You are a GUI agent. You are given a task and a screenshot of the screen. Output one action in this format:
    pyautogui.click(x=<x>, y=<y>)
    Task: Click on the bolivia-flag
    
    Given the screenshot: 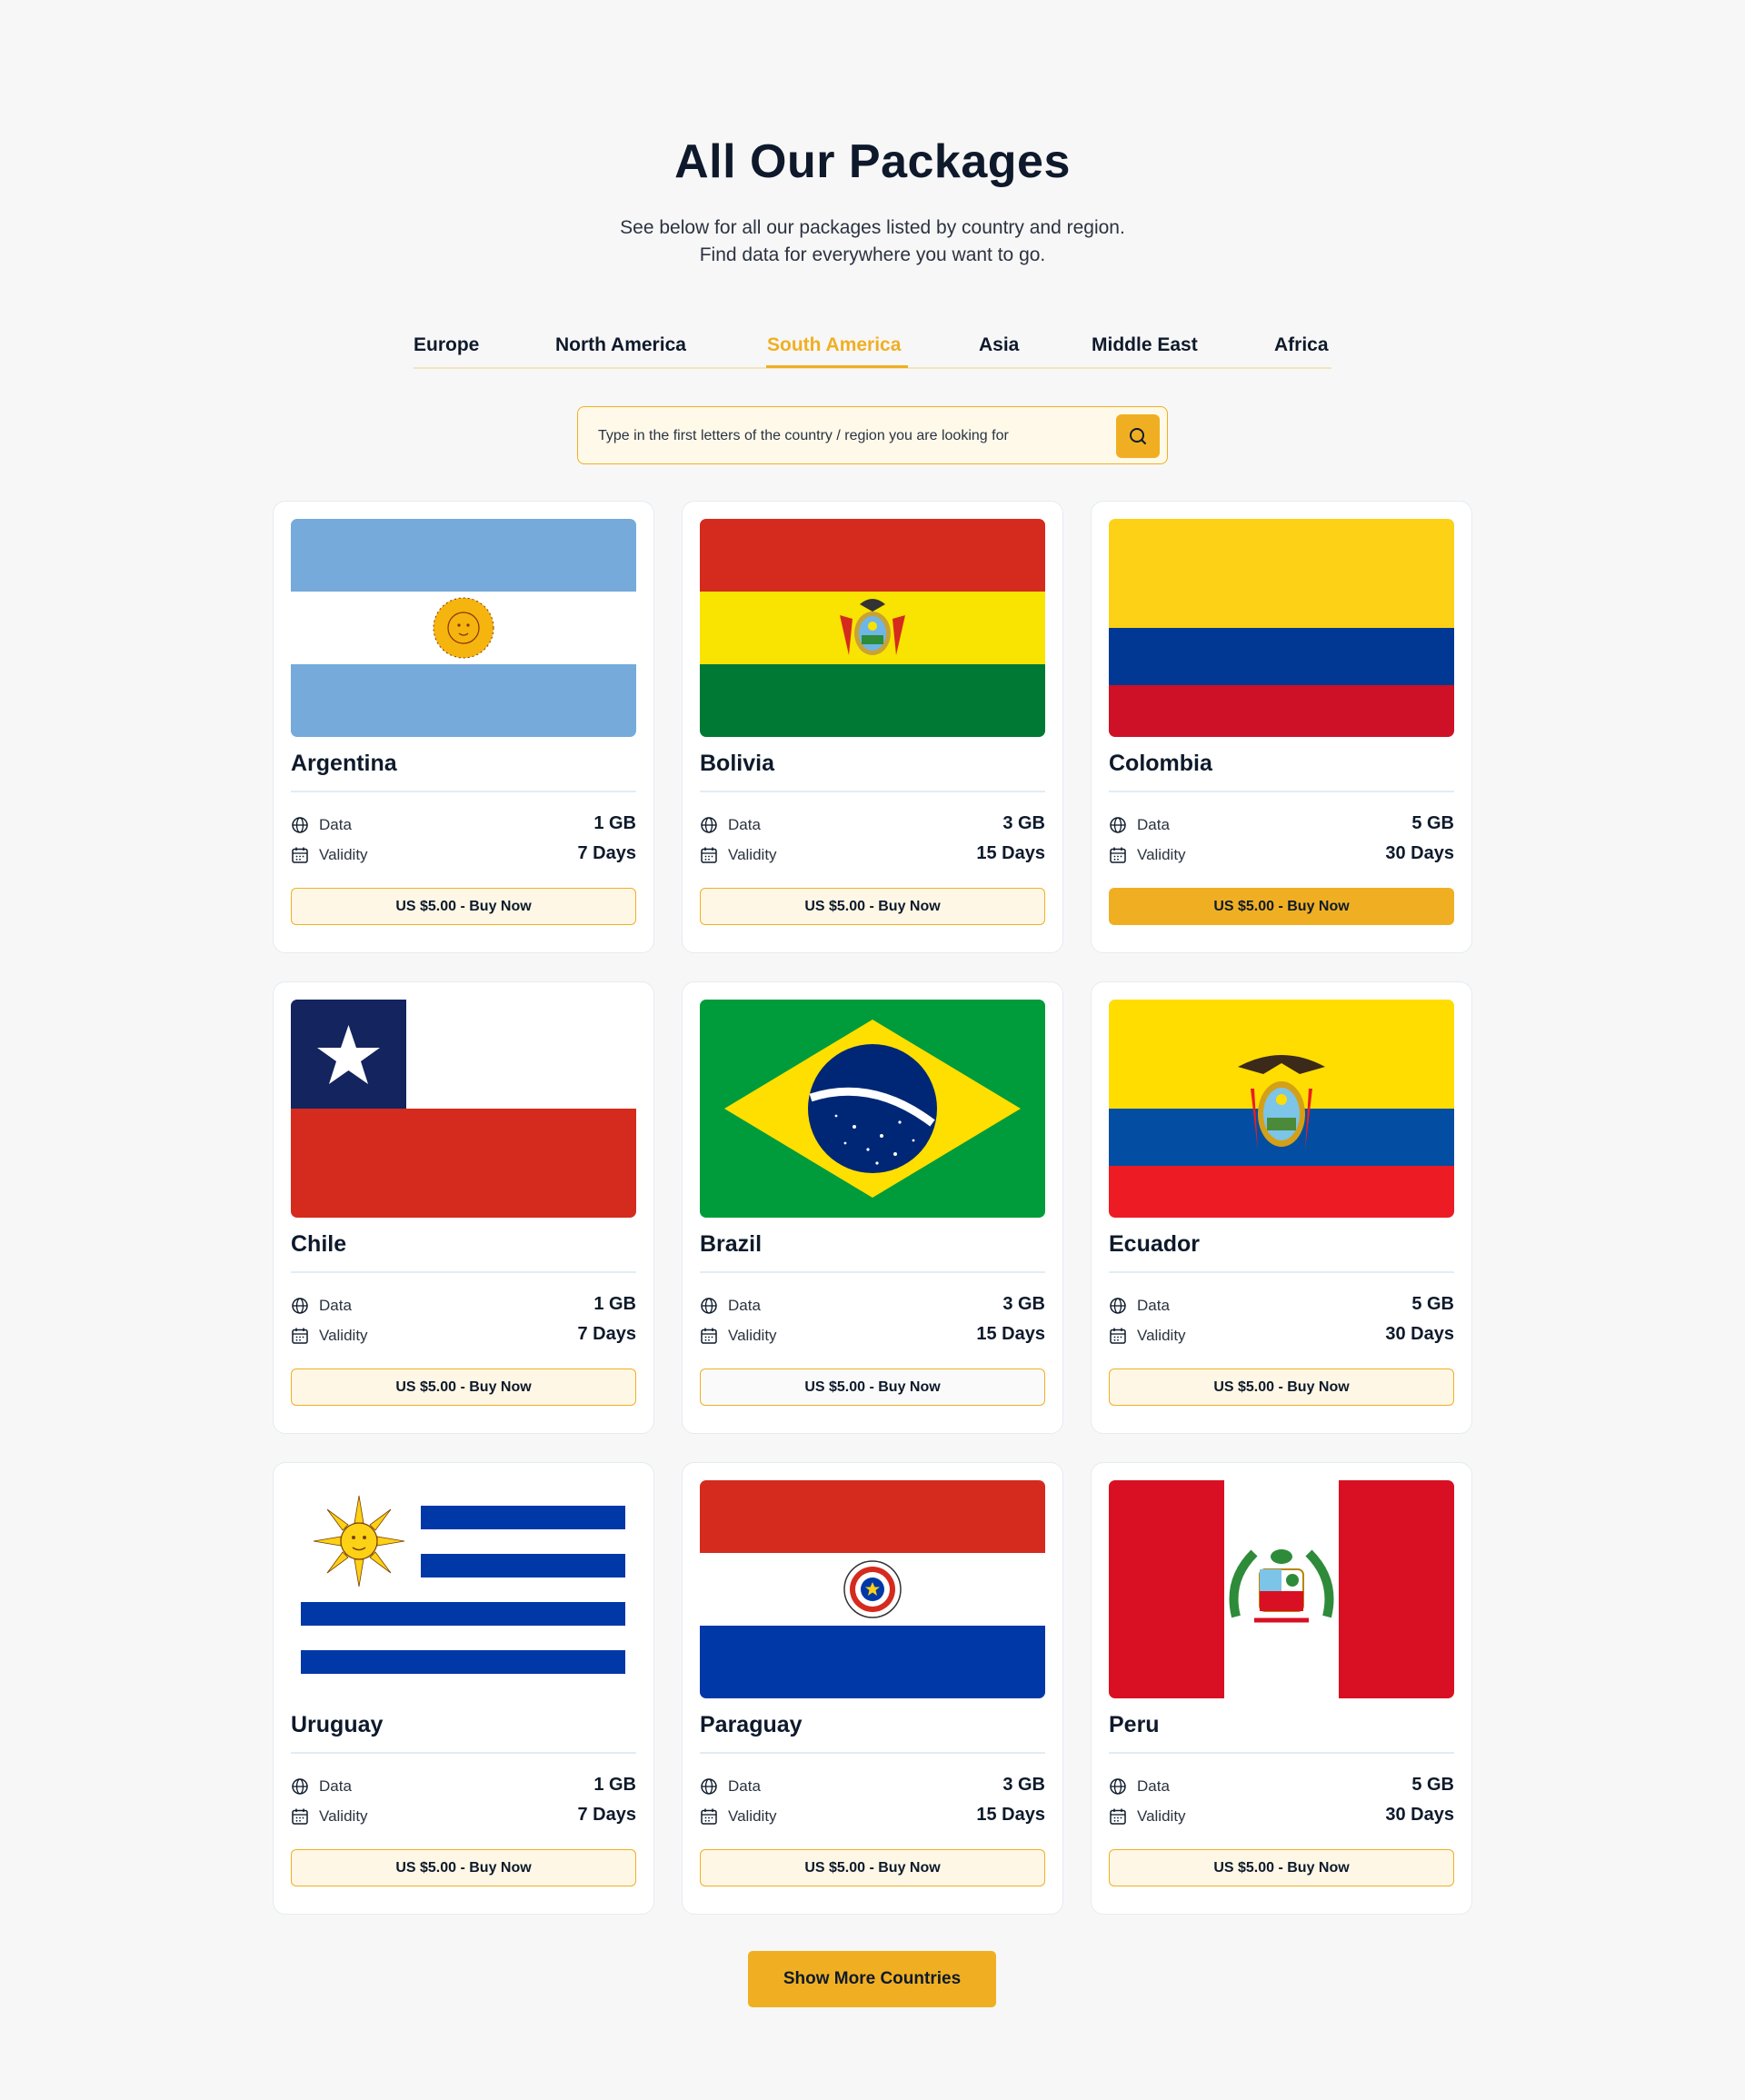 What is the action you would take?
    pyautogui.click(x=872, y=628)
    